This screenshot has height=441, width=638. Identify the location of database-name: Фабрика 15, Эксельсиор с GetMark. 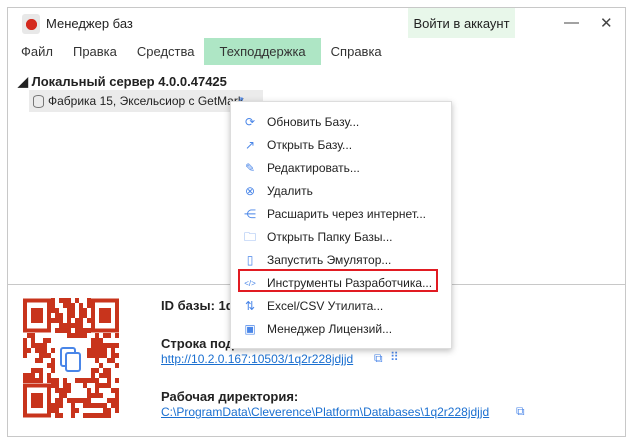
(146, 101).